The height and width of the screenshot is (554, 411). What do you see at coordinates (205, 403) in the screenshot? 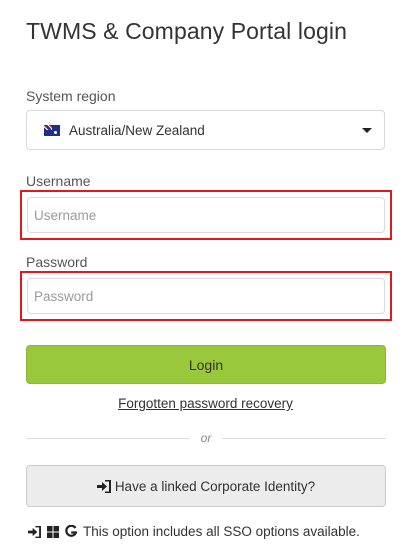
I see `password-recovery-link: Forgotten password recovery` at bounding box center [205, 403].